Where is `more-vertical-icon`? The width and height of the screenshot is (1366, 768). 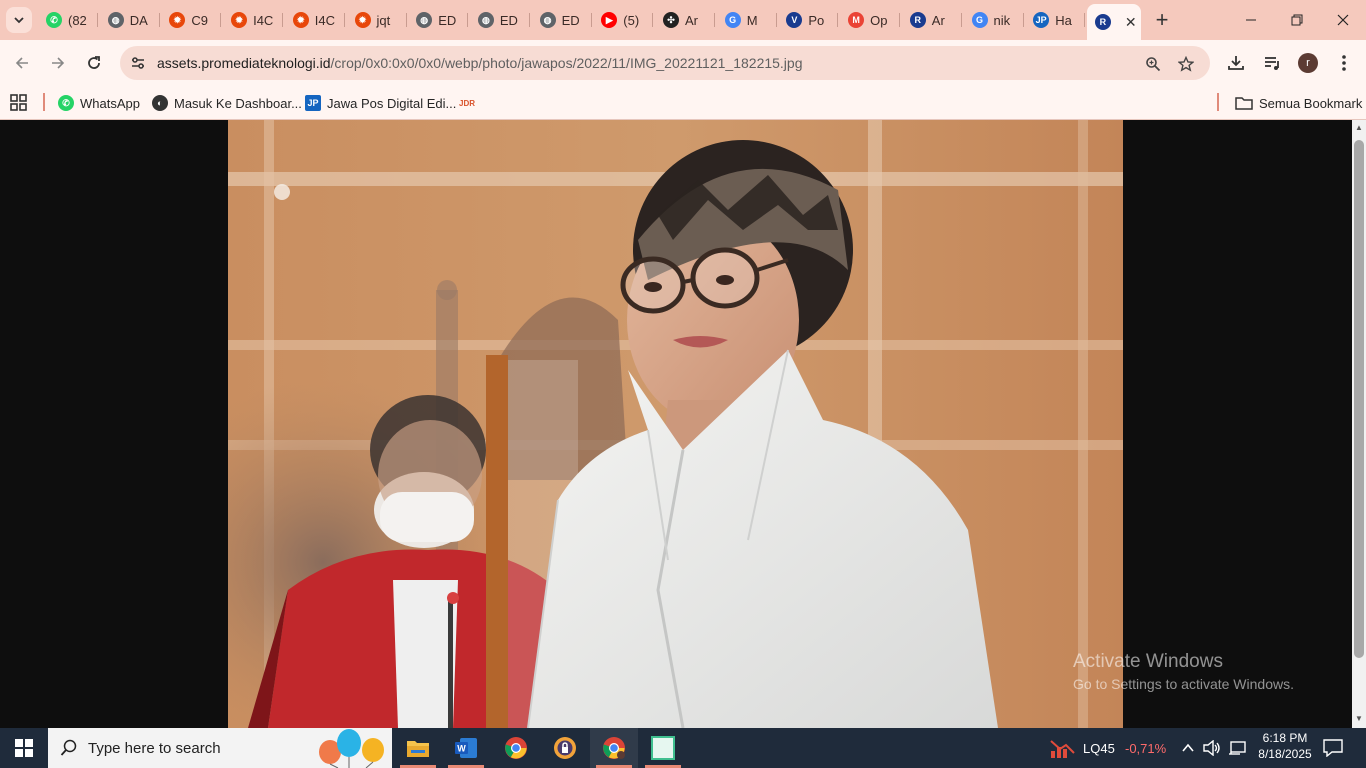 more-vertical-icon is located at coordinates (1344, 63).